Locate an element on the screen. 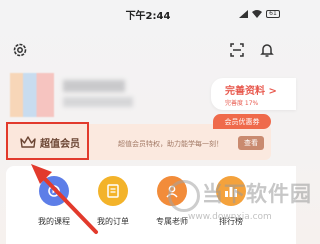 This screenshot has height=244, width=320. tool-label: 我的订单 is located at coordinates (113, 221).